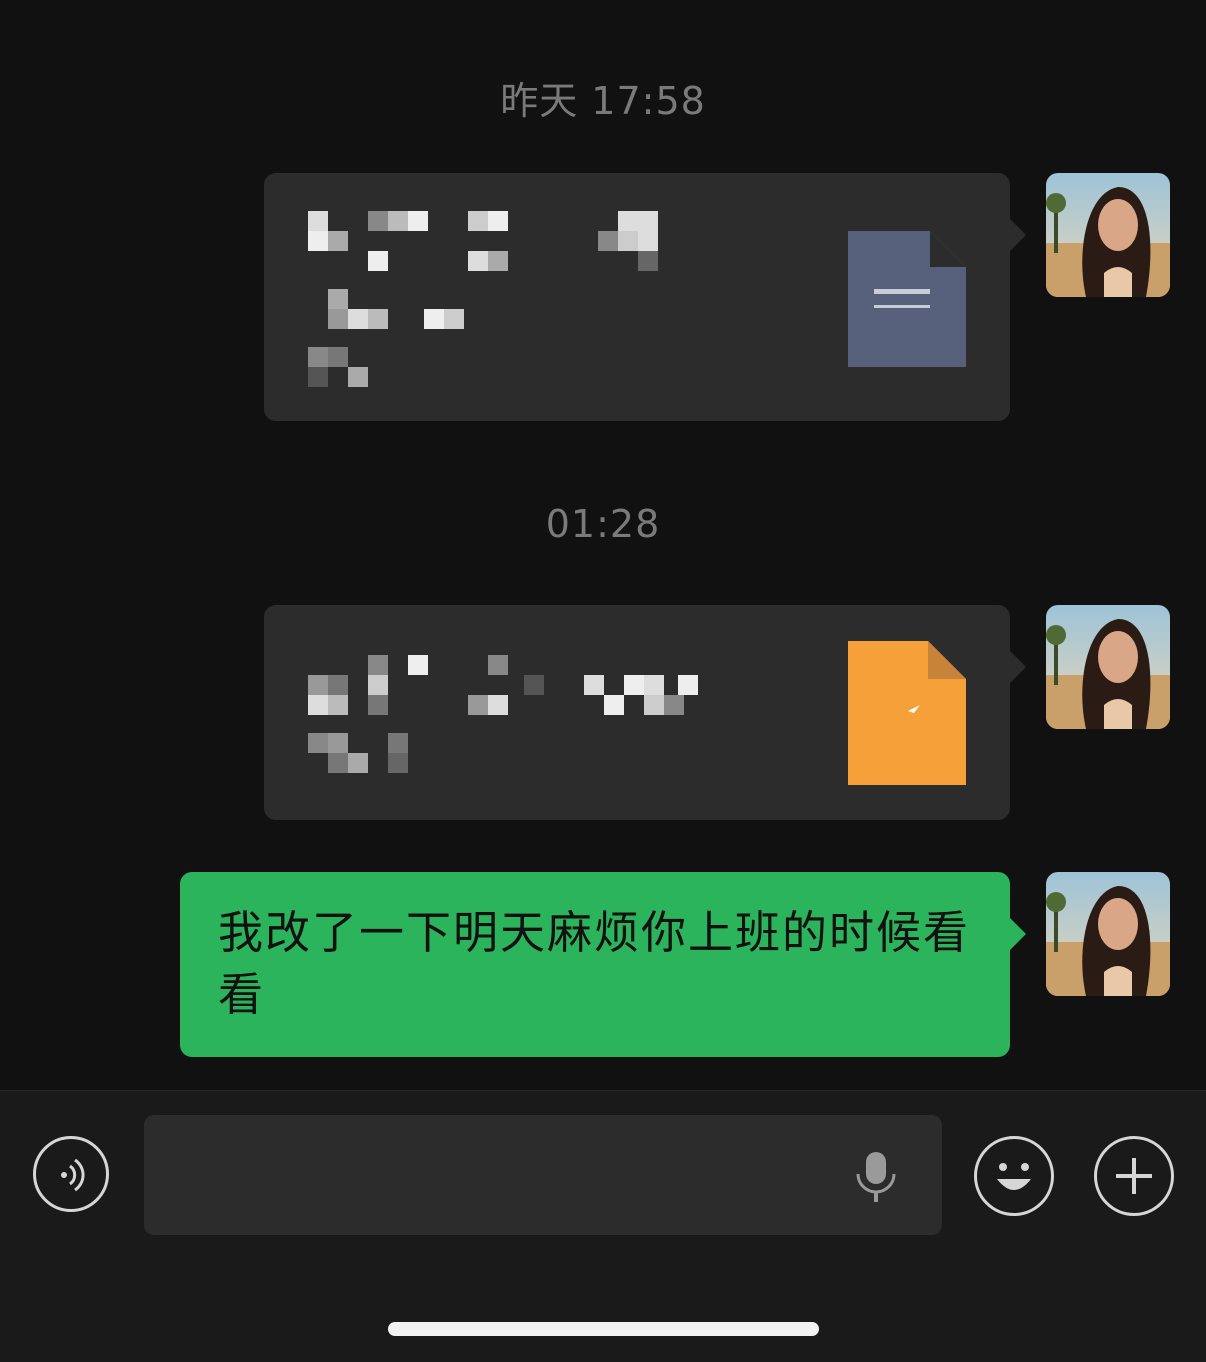 The height and width of the screenshot is (1362, 1206). I want to click on plus-icon, so click(1134, 1176).